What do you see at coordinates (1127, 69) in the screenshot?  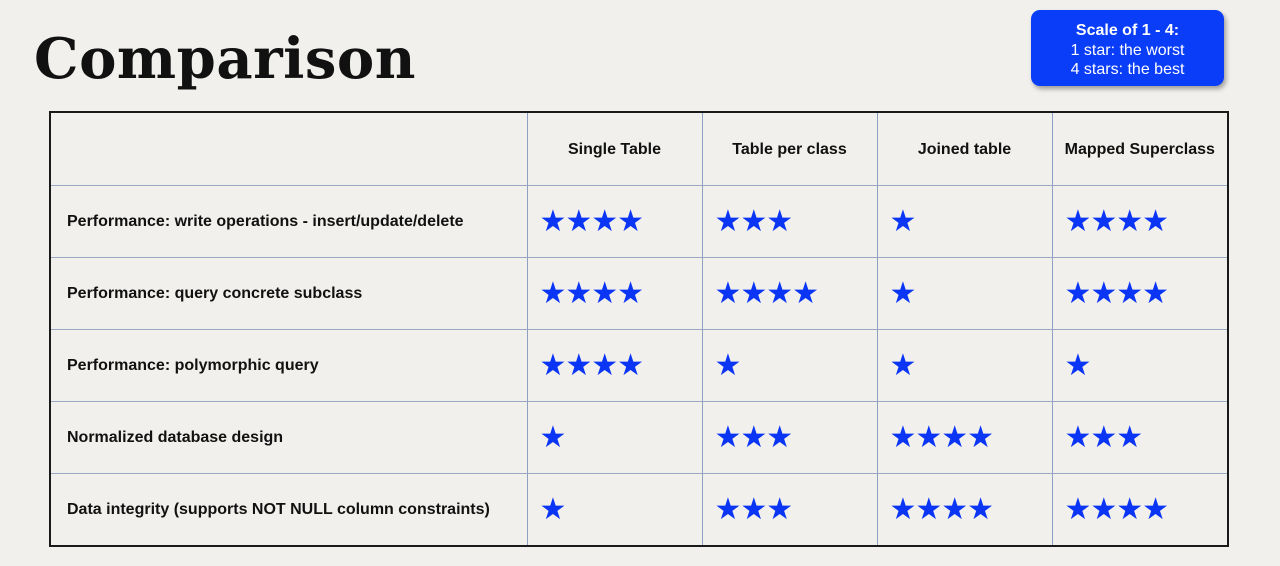 I see `scale-legend-best: 4 stars: the best` at bounding box center [1127, 69].